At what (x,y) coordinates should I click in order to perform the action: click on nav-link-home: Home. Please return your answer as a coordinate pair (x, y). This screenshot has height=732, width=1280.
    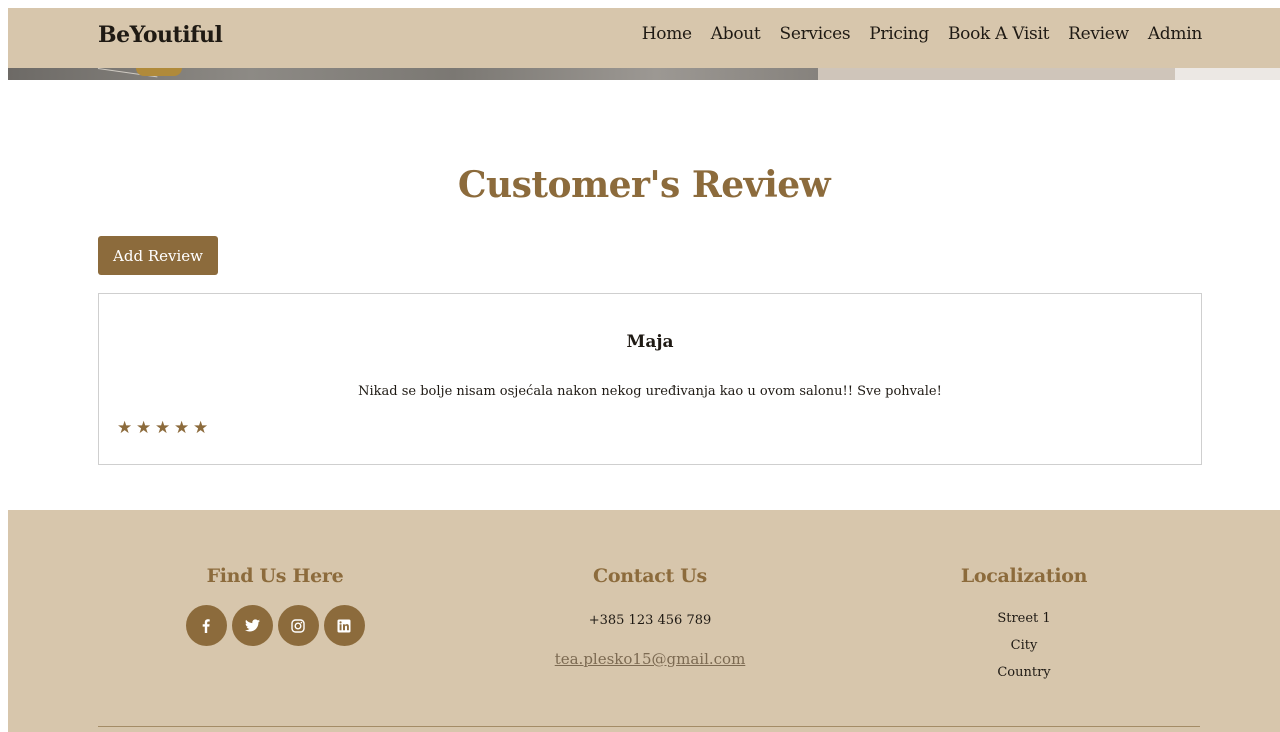
    Looking at the image, I should click on (667, 34).